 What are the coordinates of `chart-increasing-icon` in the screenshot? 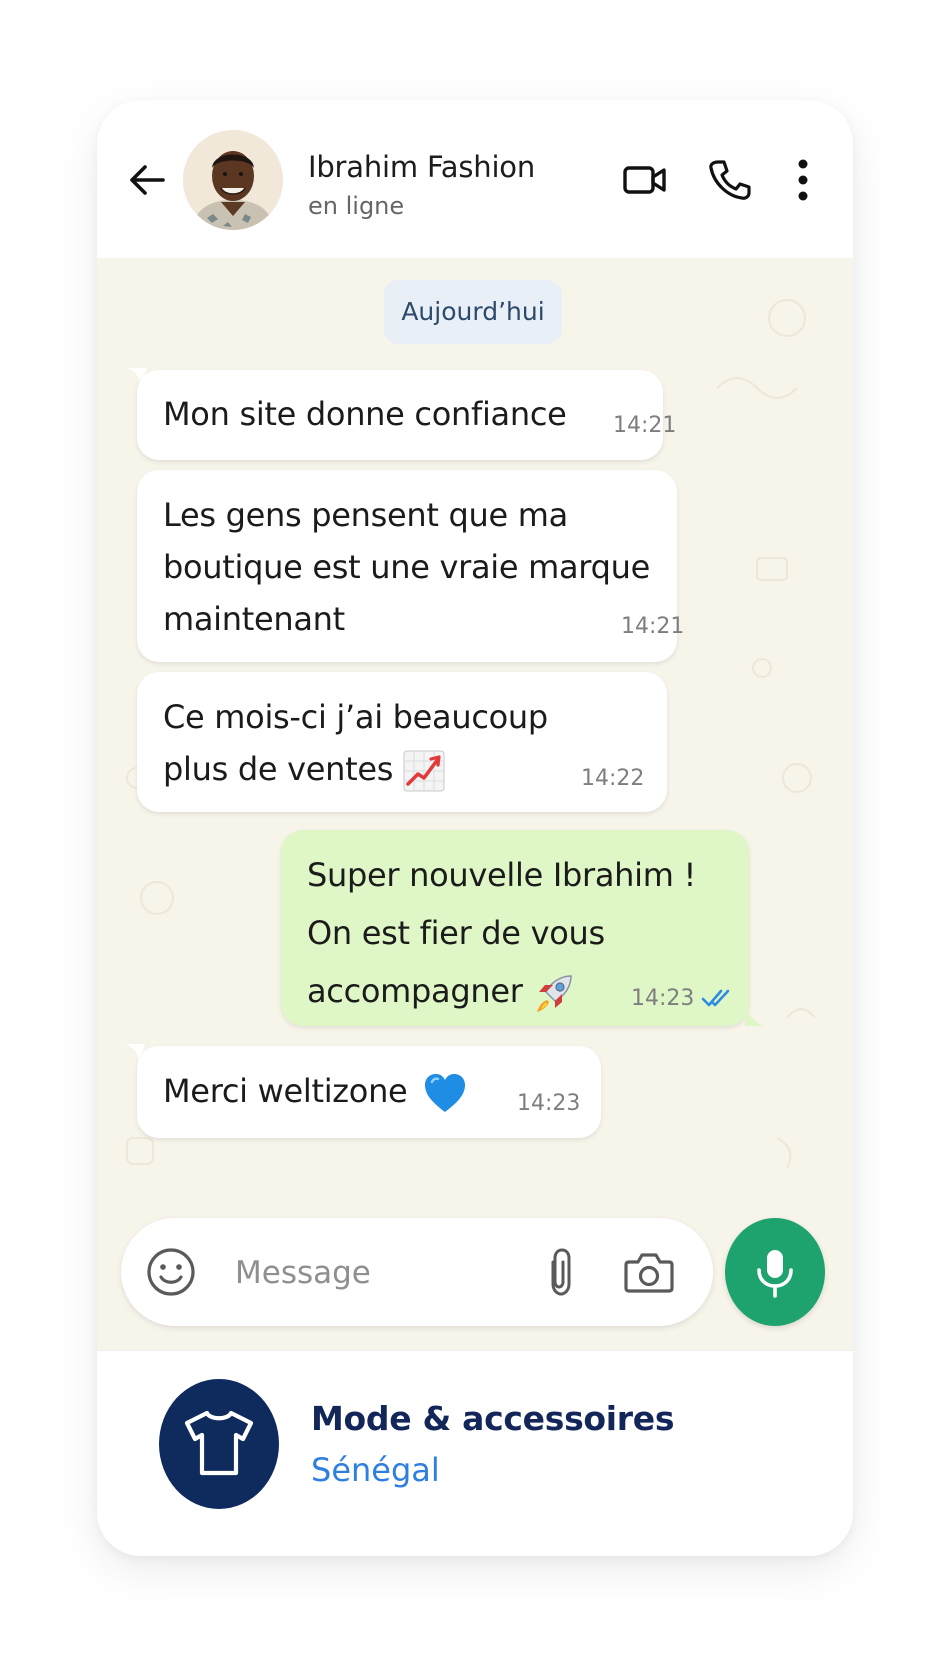 It's located at (424, 771).